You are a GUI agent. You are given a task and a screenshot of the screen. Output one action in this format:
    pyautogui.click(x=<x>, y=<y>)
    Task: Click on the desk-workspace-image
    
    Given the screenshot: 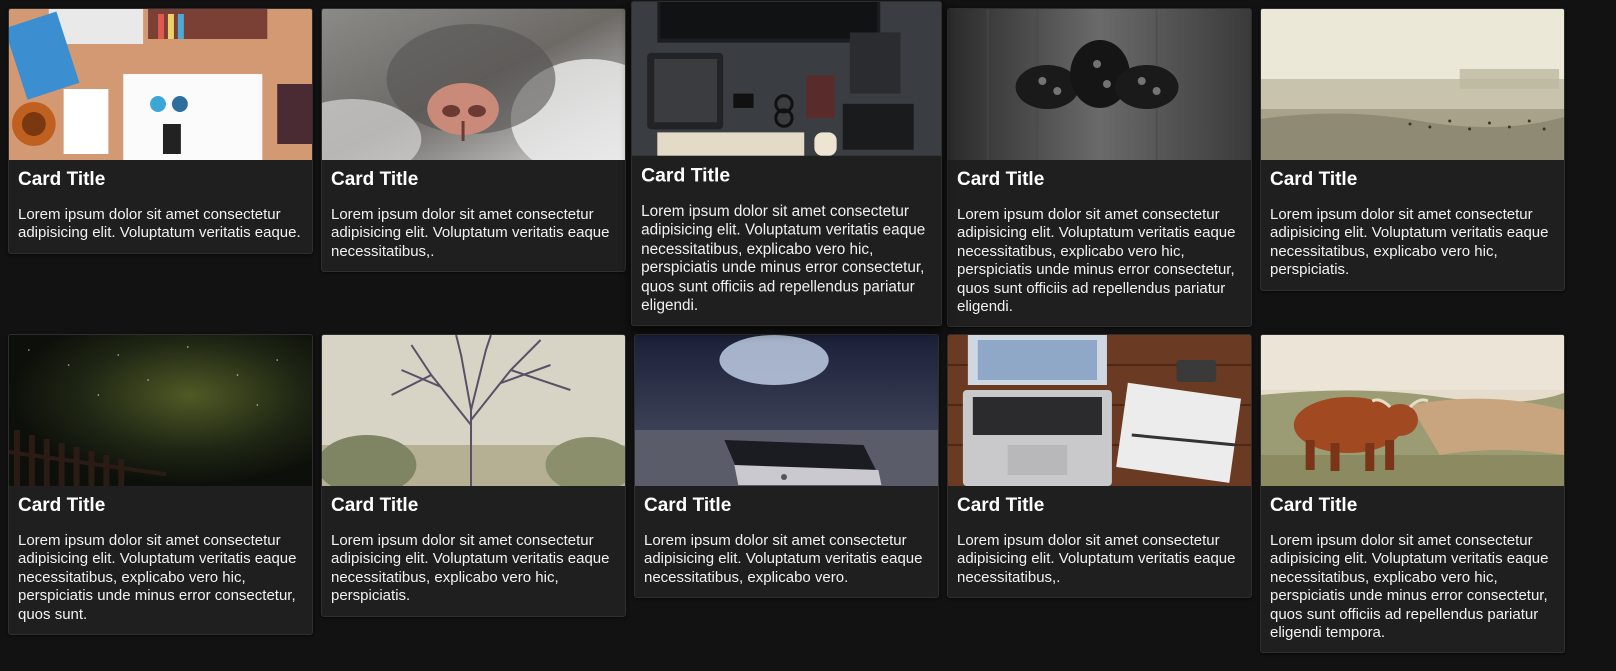 What is the action you would take?
    pyautogui.click(x=160, y=84)
    